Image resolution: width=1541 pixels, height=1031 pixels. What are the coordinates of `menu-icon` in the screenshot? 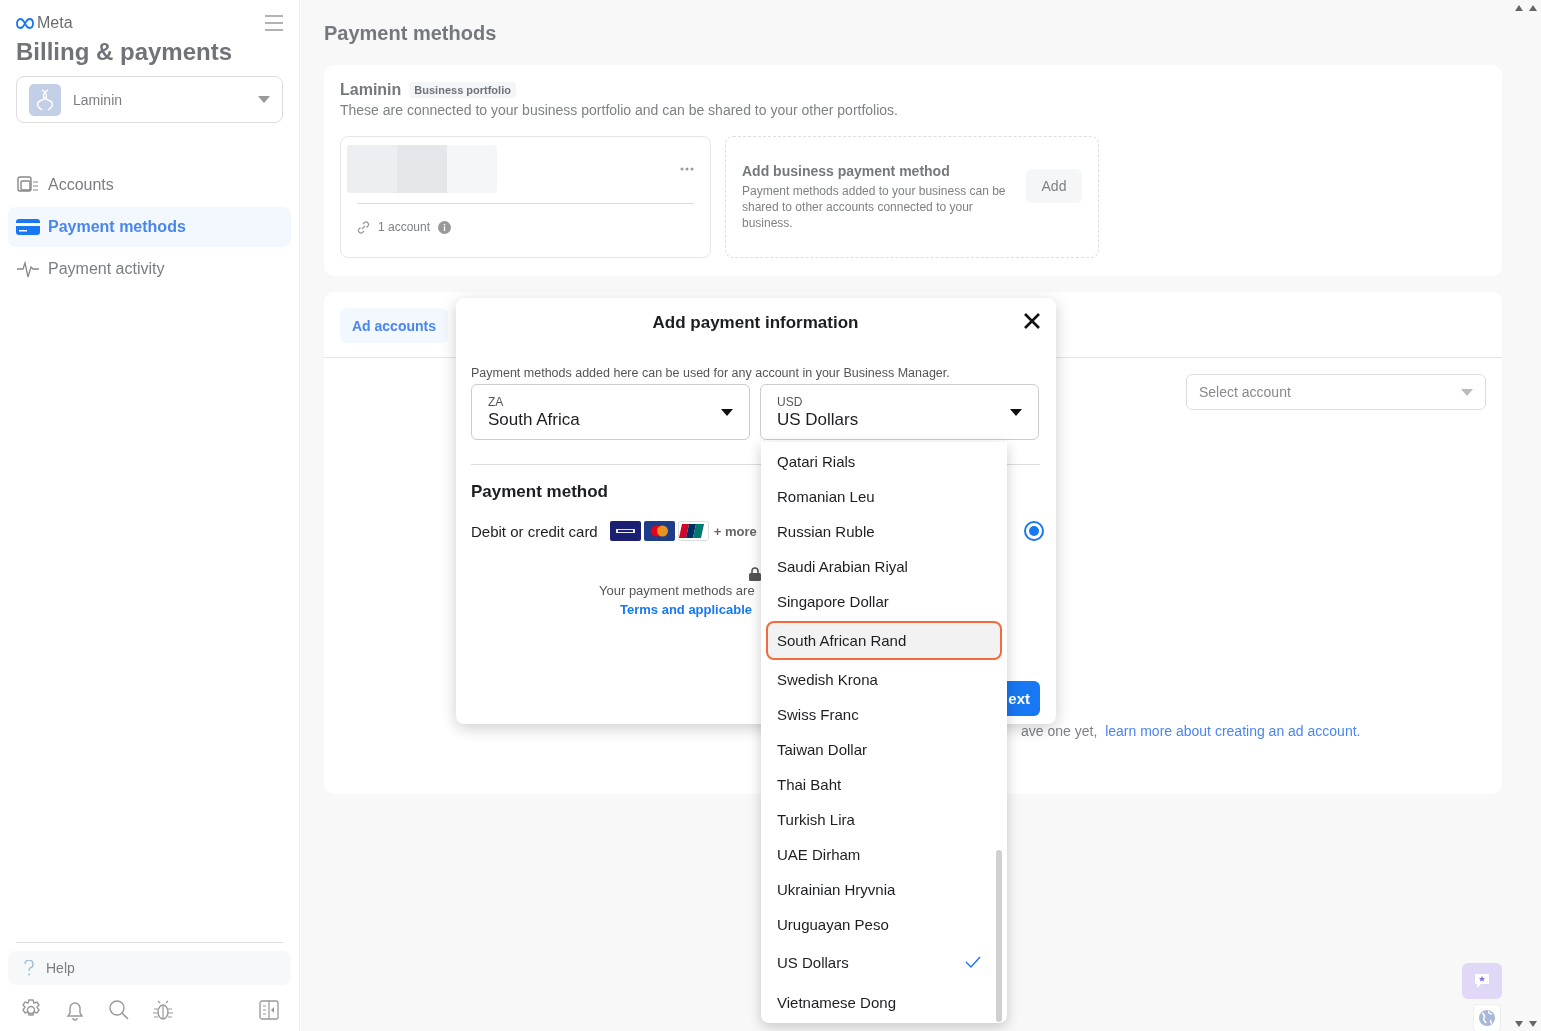 It's located at (274, 23).